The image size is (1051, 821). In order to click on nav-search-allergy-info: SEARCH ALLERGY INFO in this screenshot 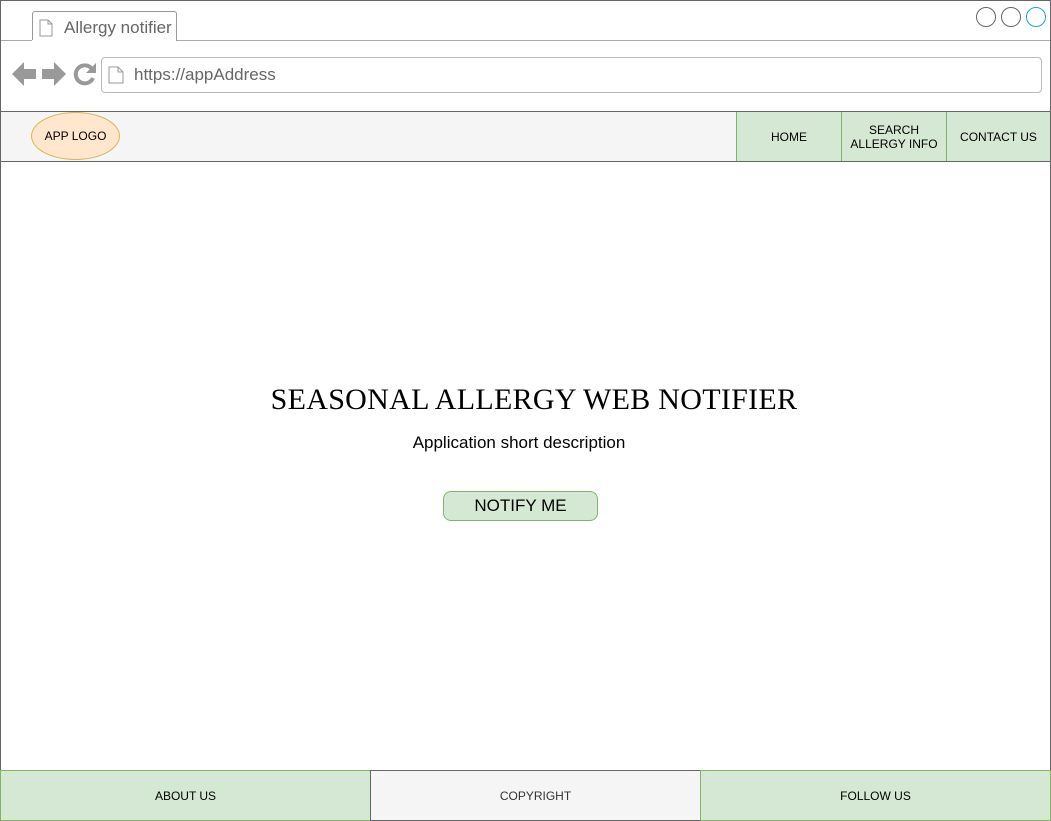, I will do `click(893, 136)`.